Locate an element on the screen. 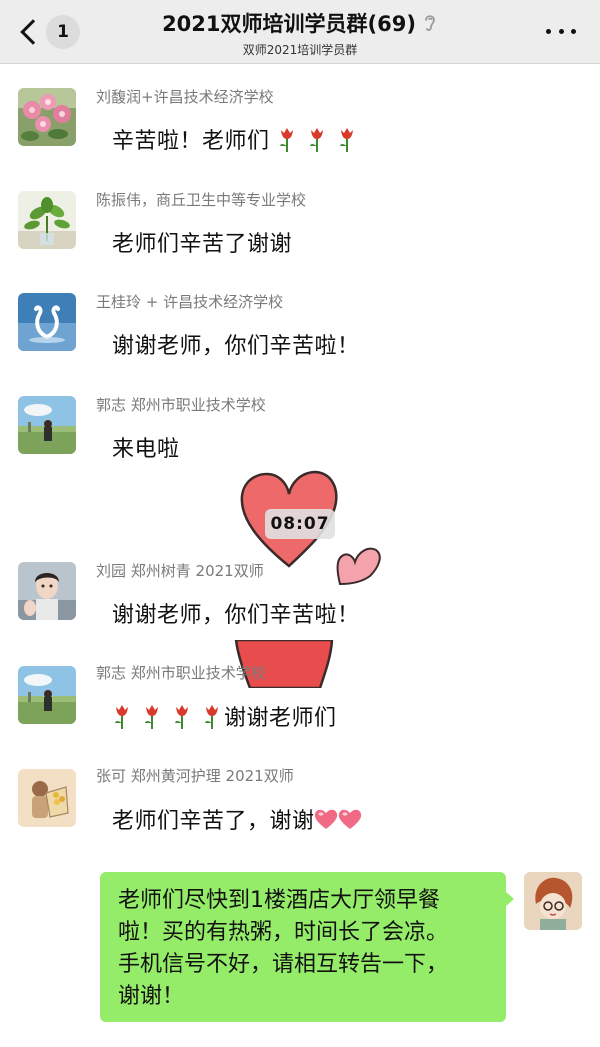 The height and width of the screenshot is (1047, 600). message-text: 辛苦啦！老师们 is located at coordinates (239, 139).